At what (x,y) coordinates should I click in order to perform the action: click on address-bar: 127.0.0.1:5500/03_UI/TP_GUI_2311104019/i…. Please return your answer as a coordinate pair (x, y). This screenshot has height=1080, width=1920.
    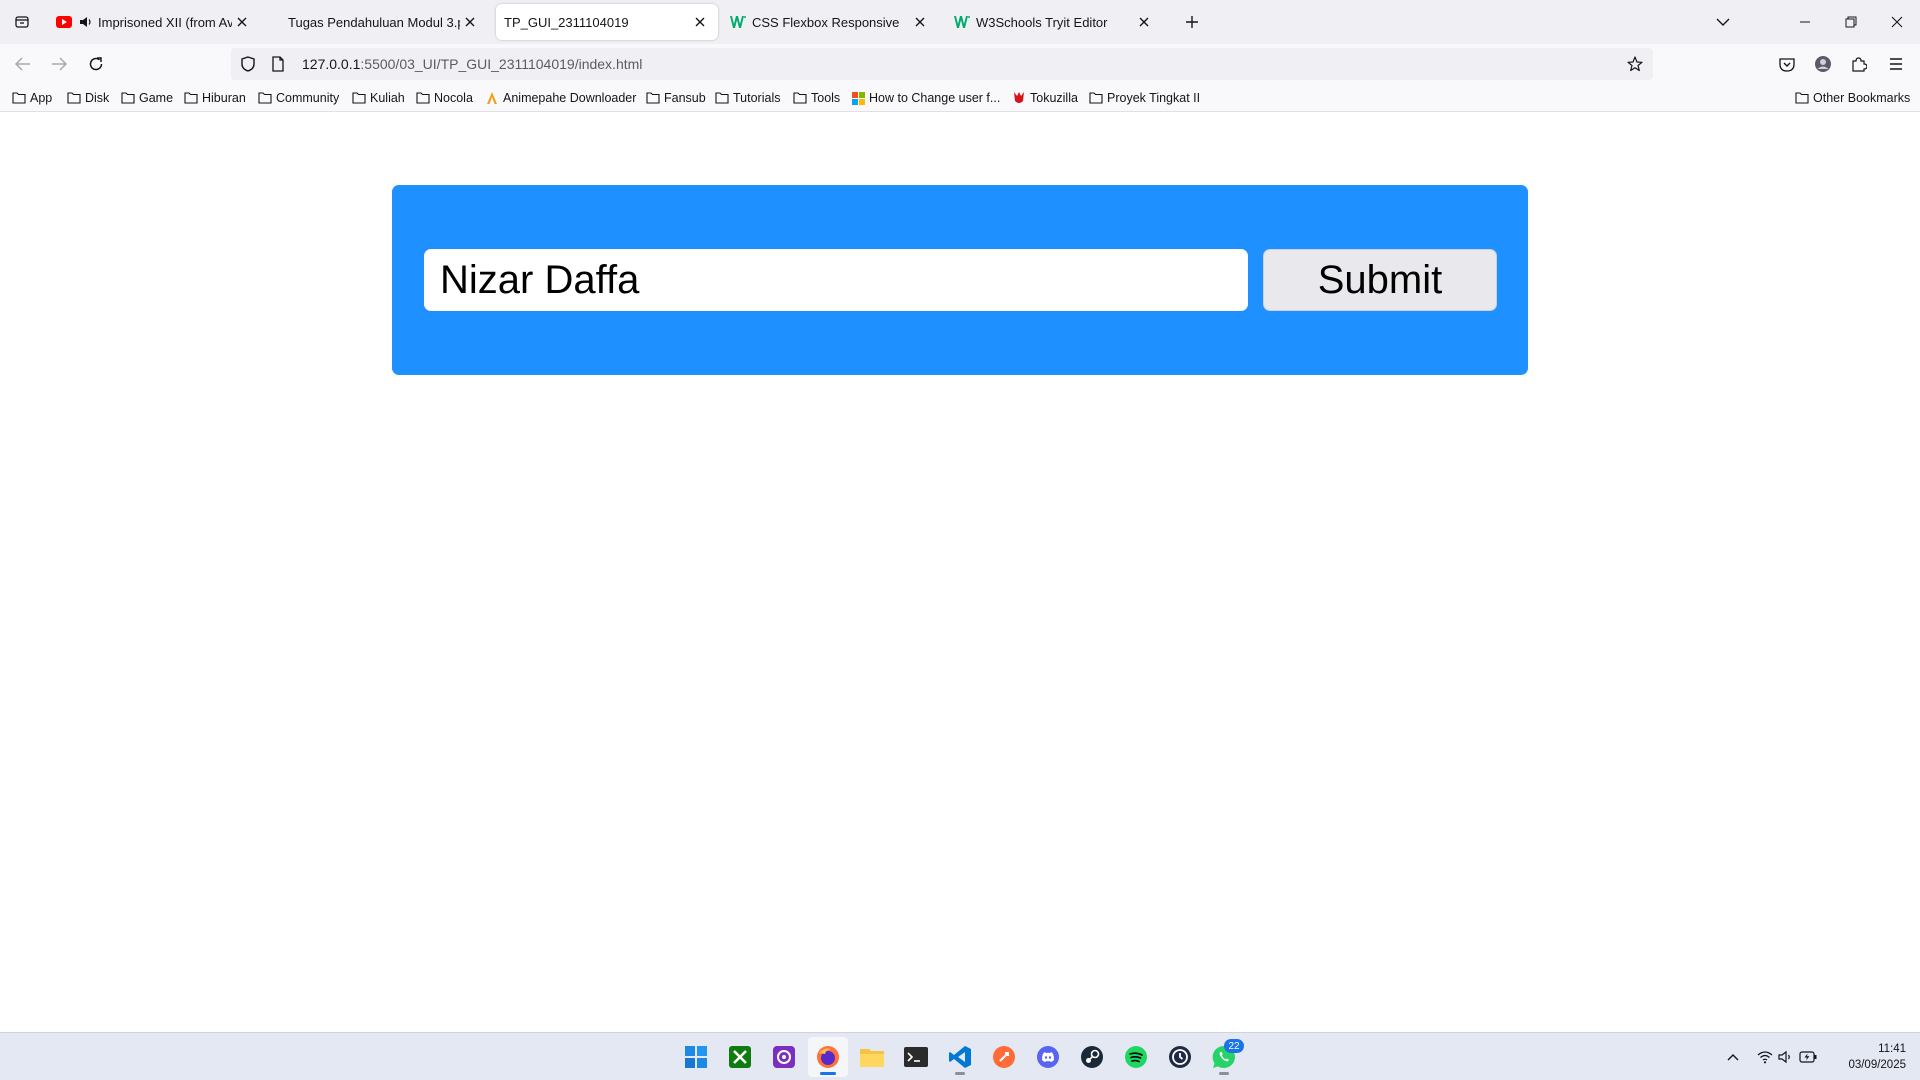
    Looking at the image, I should click on (942, 64).